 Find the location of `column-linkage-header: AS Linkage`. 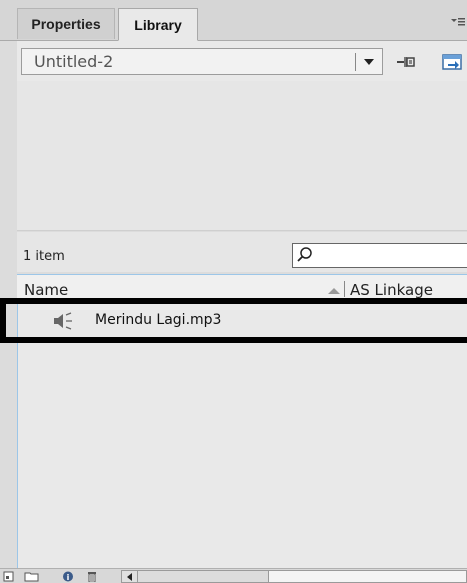

column-linkage-header: AS Linkage is located at coordinates (391, 290).